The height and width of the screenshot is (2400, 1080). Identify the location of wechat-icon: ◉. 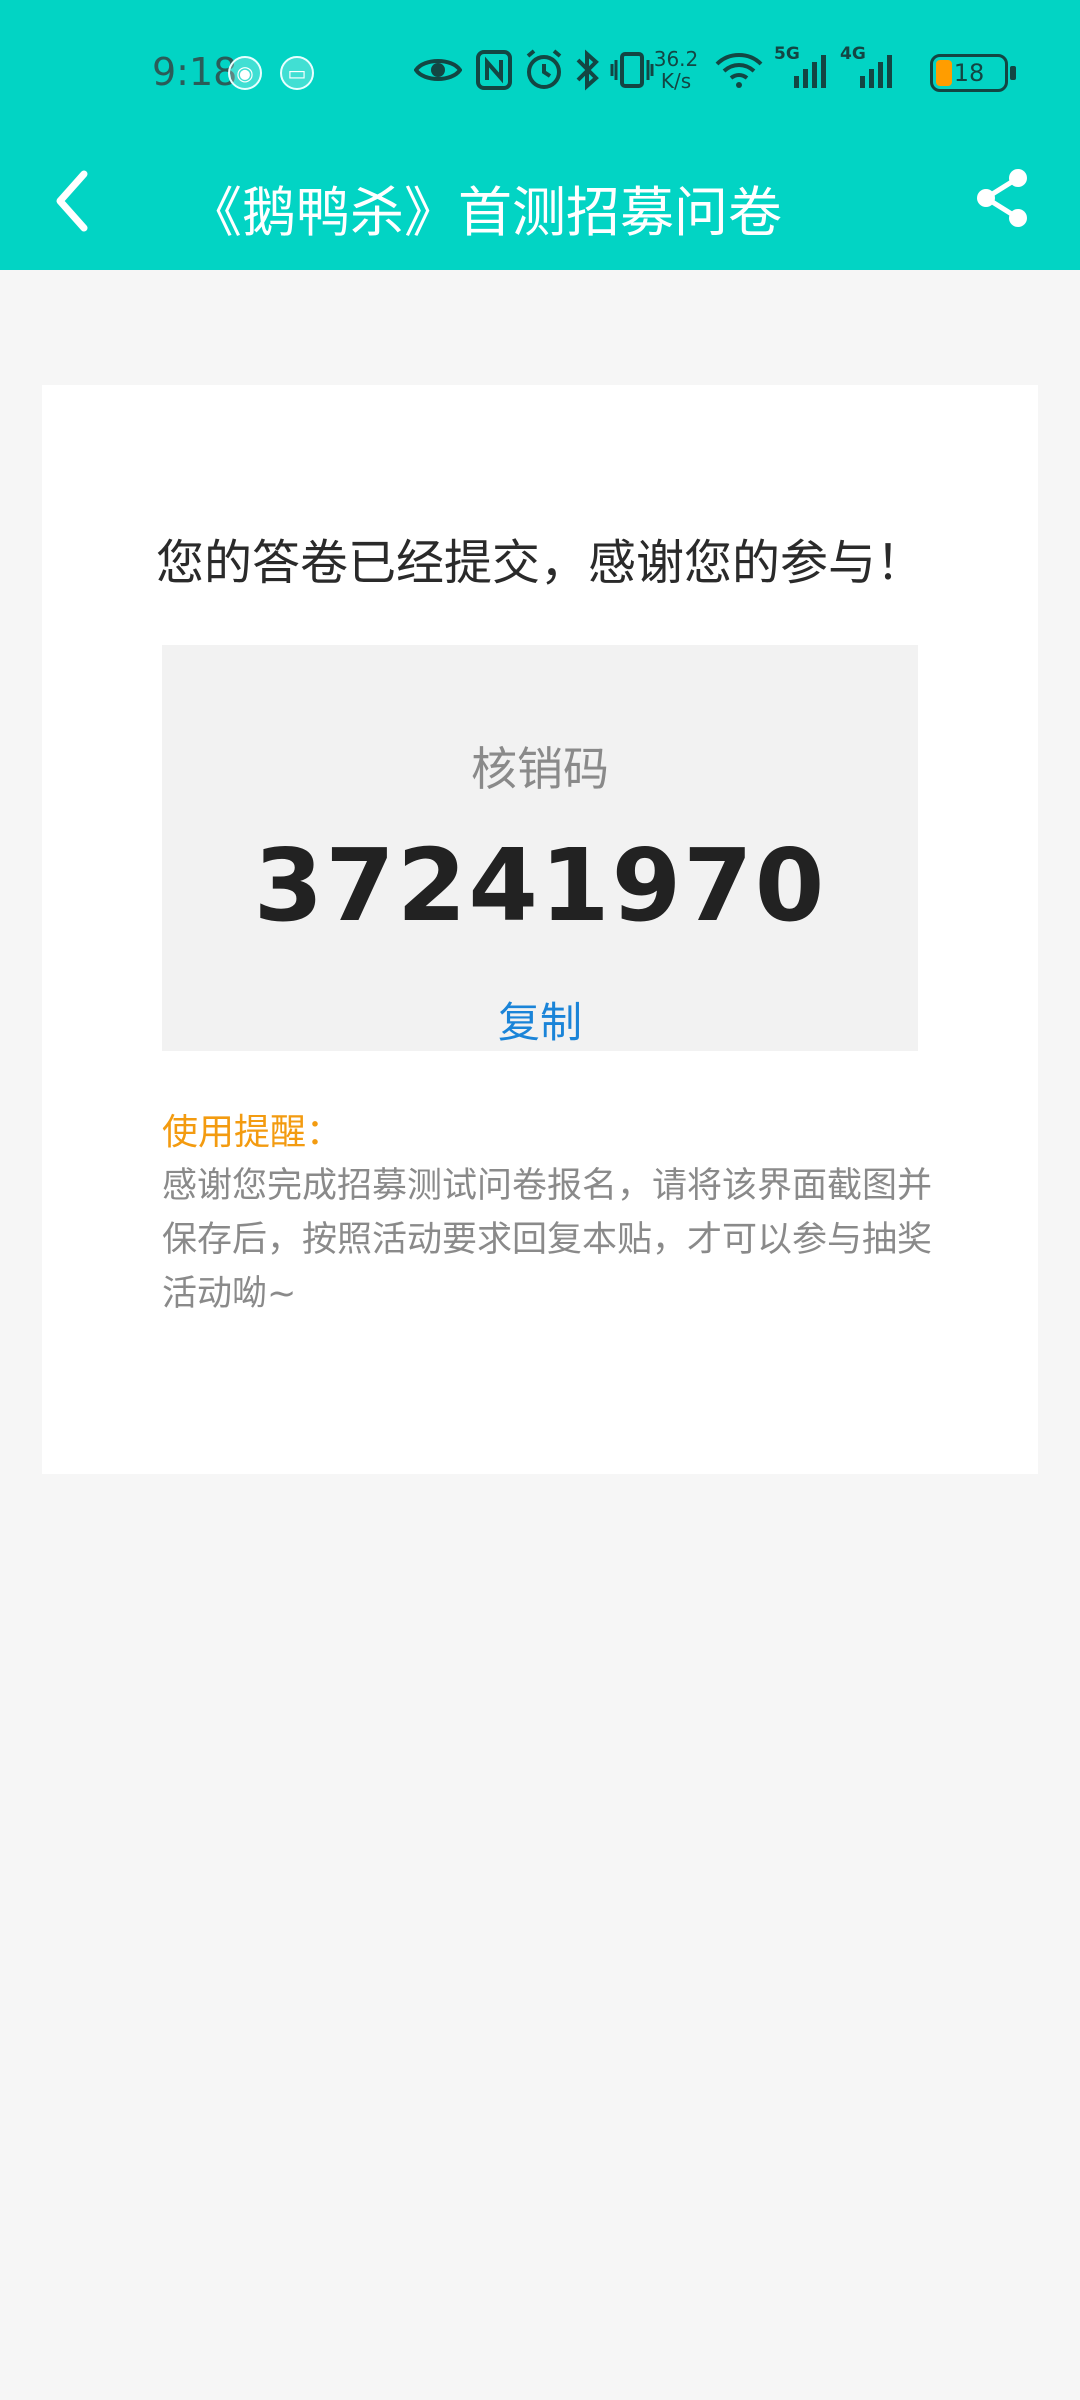
(245, 73).